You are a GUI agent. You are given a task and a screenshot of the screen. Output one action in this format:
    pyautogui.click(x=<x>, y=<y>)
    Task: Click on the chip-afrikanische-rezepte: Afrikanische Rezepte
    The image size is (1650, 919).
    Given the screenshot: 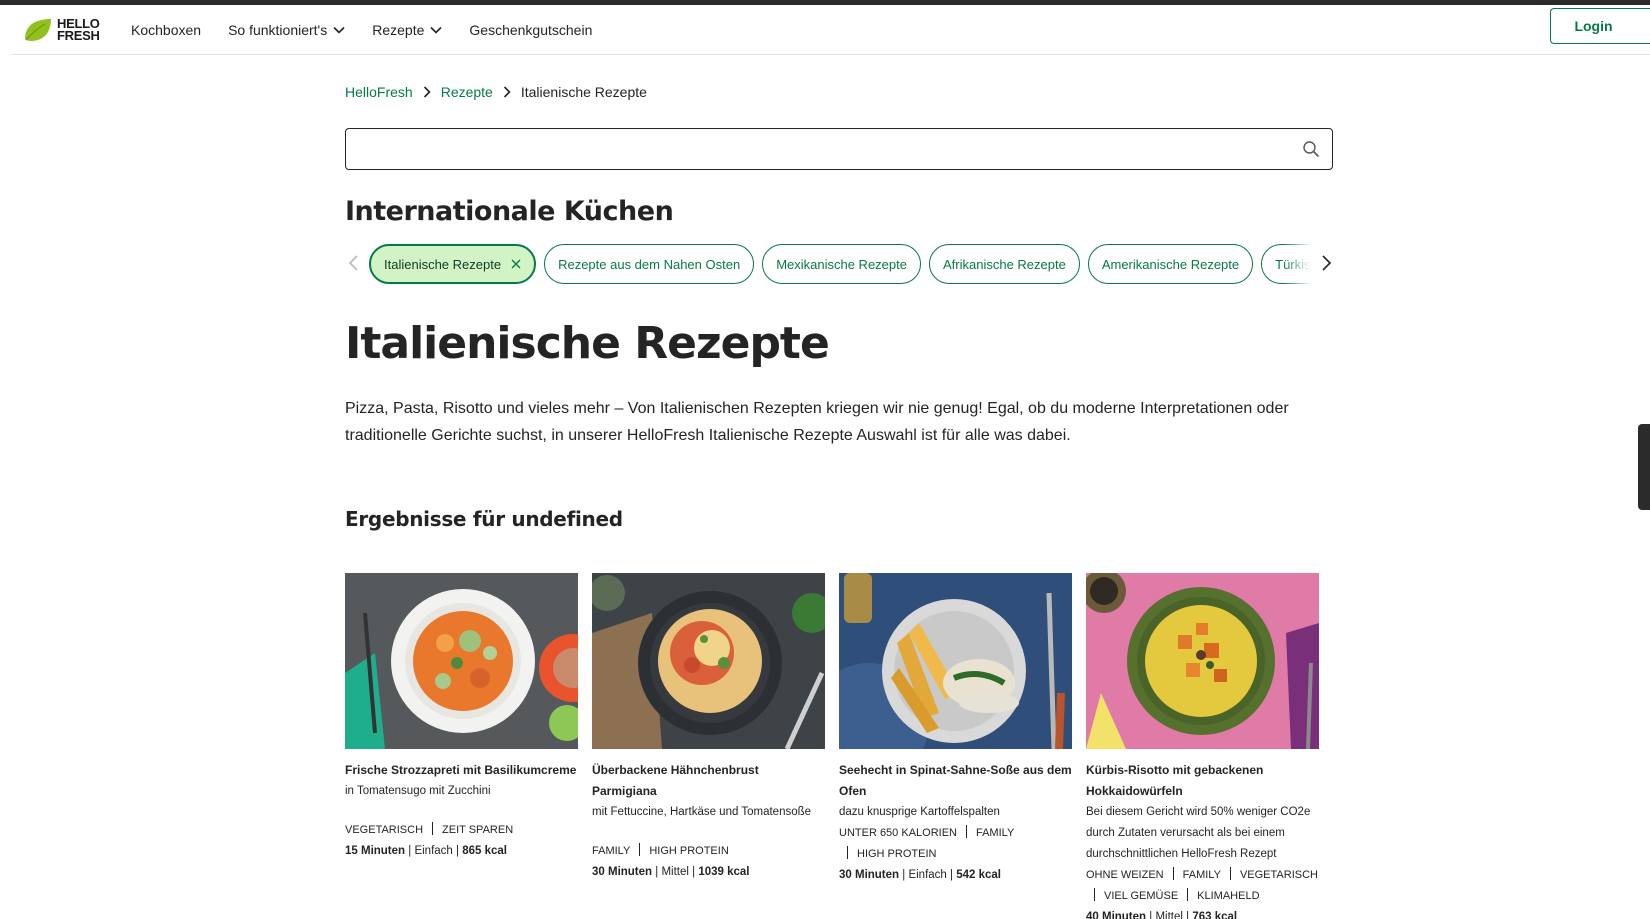 What is the action you would take?
    pyautogui.click(x=1004, y=264)
    